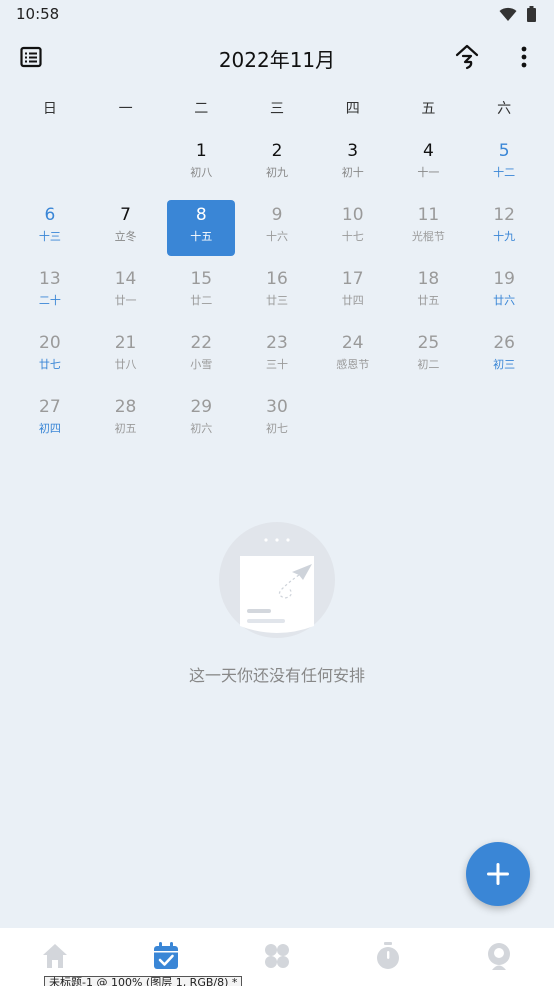 The width and height of the screenshot is (554, 986). What do you see at coordinates (277, 151) in the screenshot?
I see `day-number: 2` at bounding box center [277, 151].